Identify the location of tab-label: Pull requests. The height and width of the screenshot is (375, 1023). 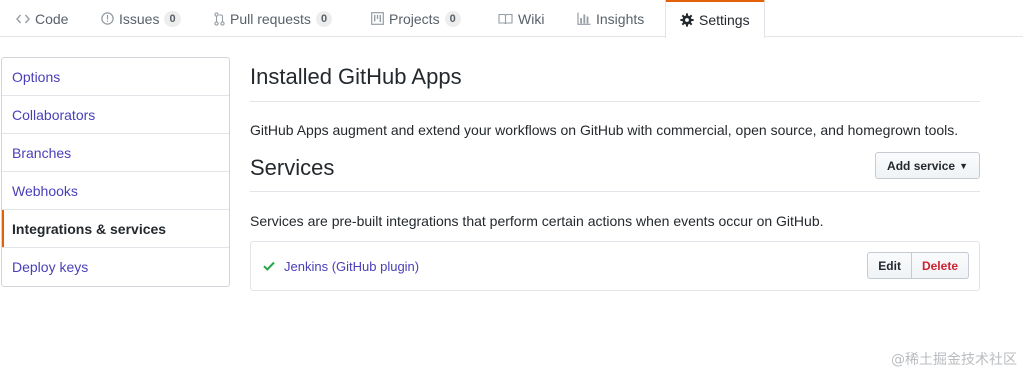
(270, 18).